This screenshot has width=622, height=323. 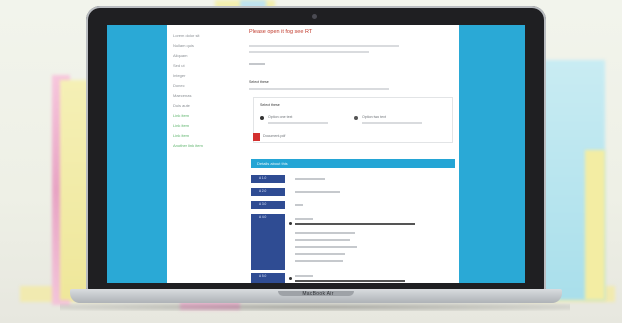 What do you see at coordinates (314, 16) in the screenshot?
I see `camera-icon` at bounding box center [314, 16].